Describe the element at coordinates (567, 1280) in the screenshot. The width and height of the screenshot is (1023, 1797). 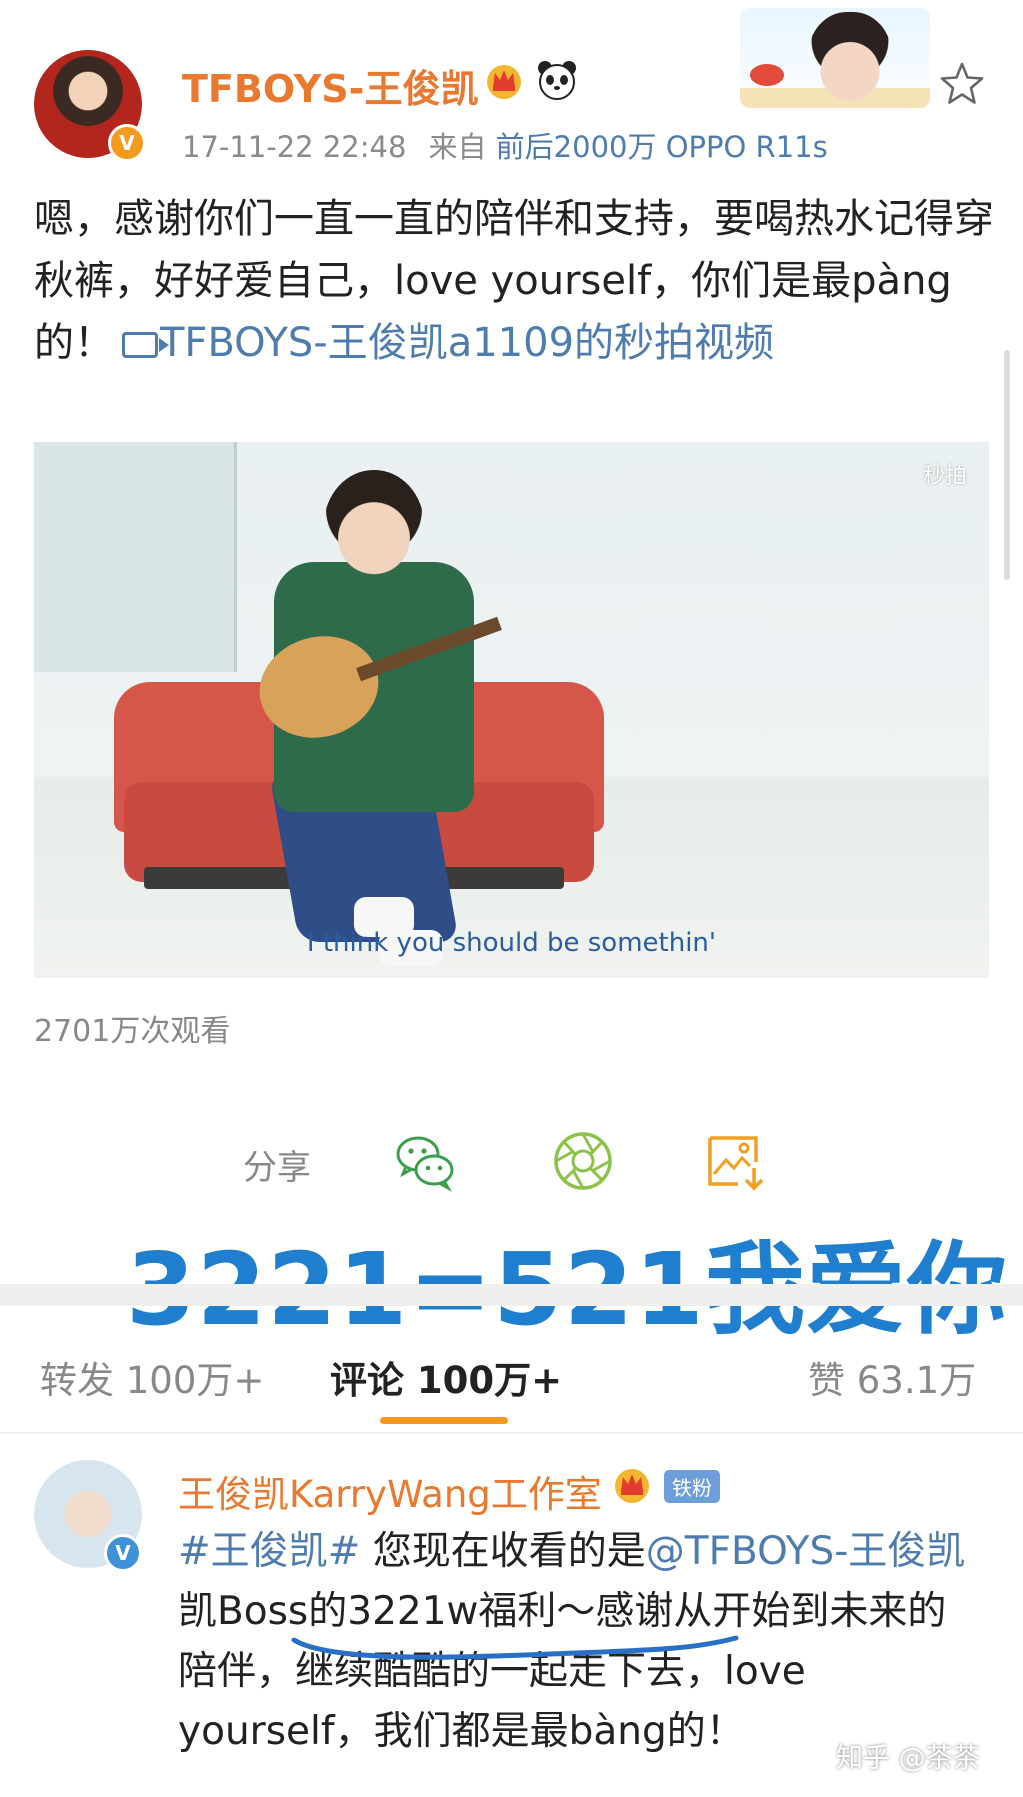
I see `overlay-headline: 3221=521我爱你` at that location.